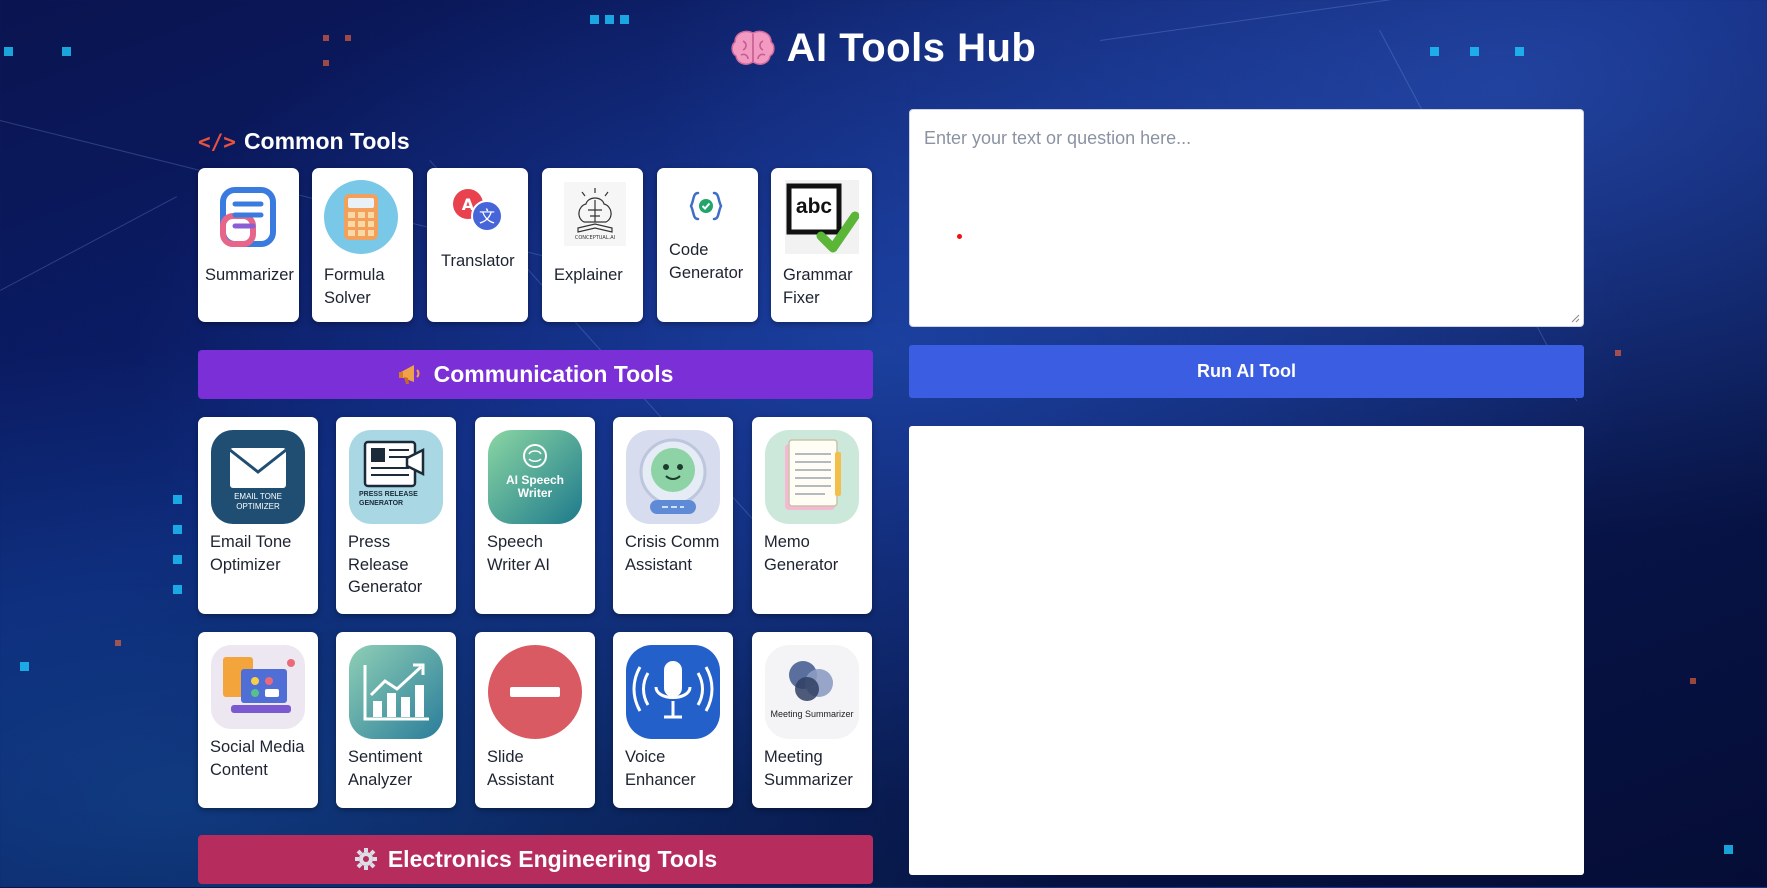 The width and height of the screenshot is (1767, 888). I want to click on abc-text: abc, so click(814, 206).